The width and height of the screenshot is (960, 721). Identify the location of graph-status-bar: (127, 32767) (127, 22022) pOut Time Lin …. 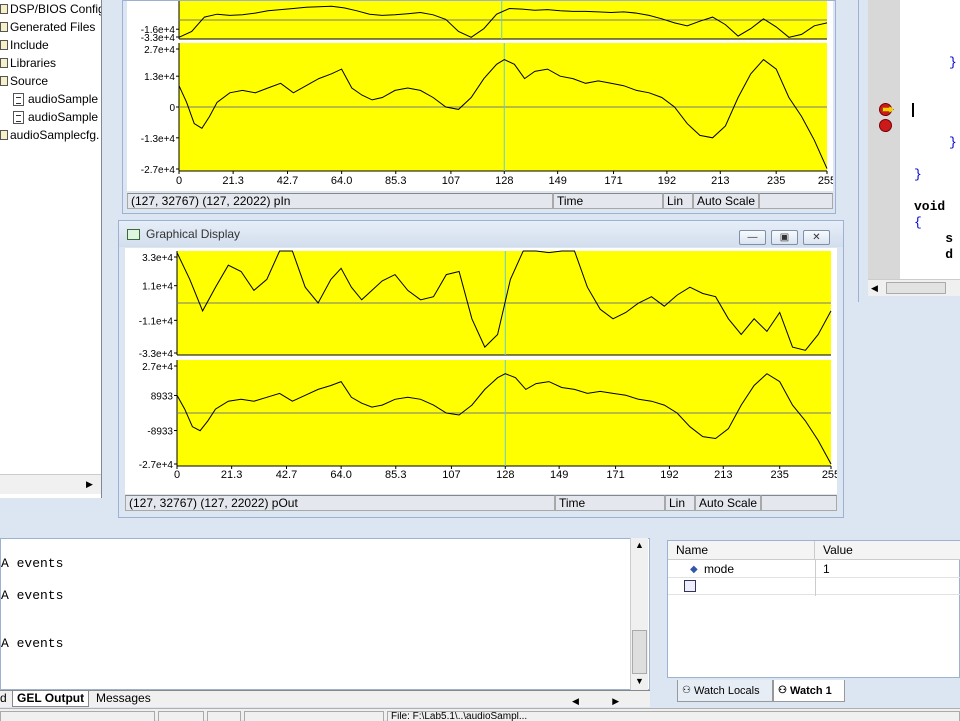
(481, 504).